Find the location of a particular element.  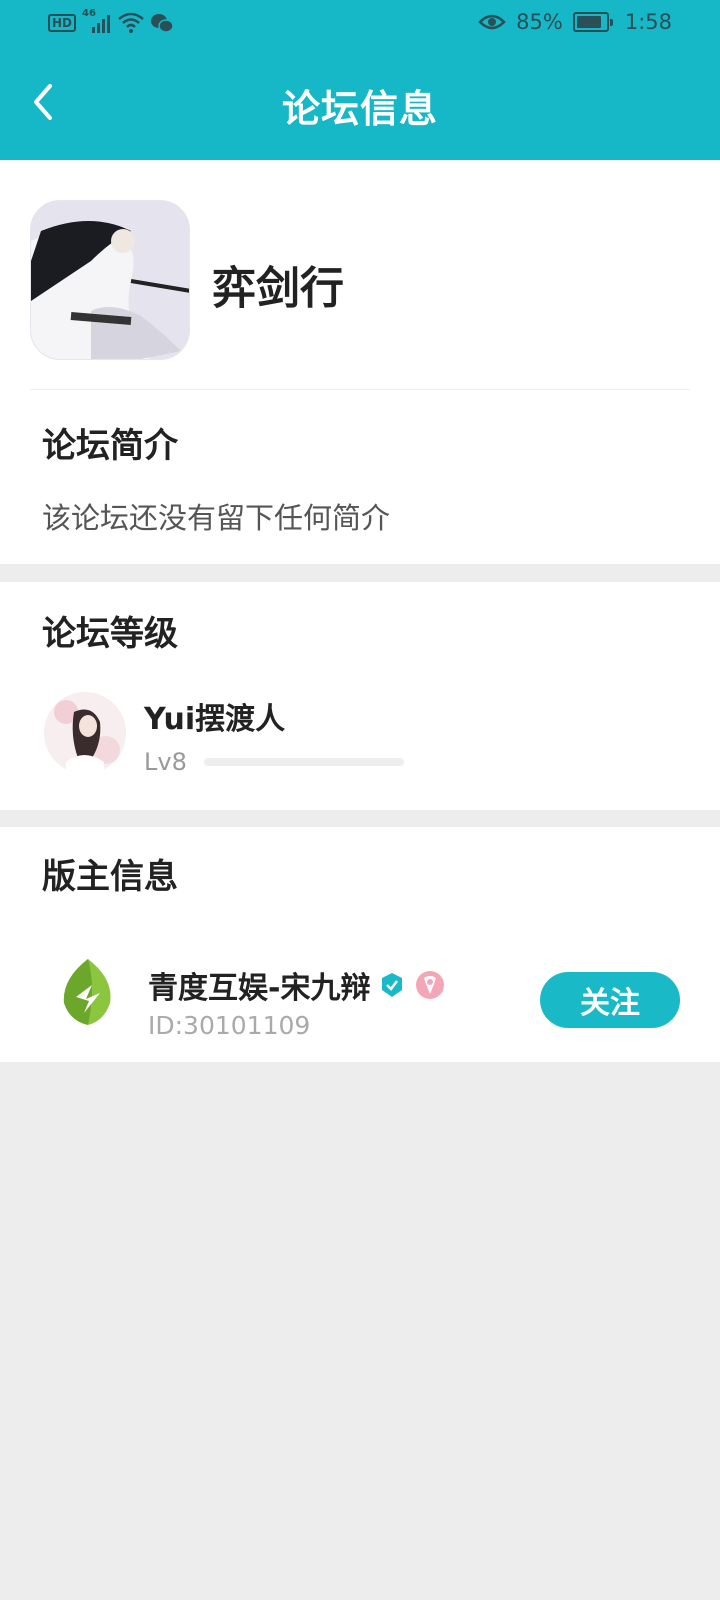

user-name: Yui摆渡人 is located at coordinates (214, 716).